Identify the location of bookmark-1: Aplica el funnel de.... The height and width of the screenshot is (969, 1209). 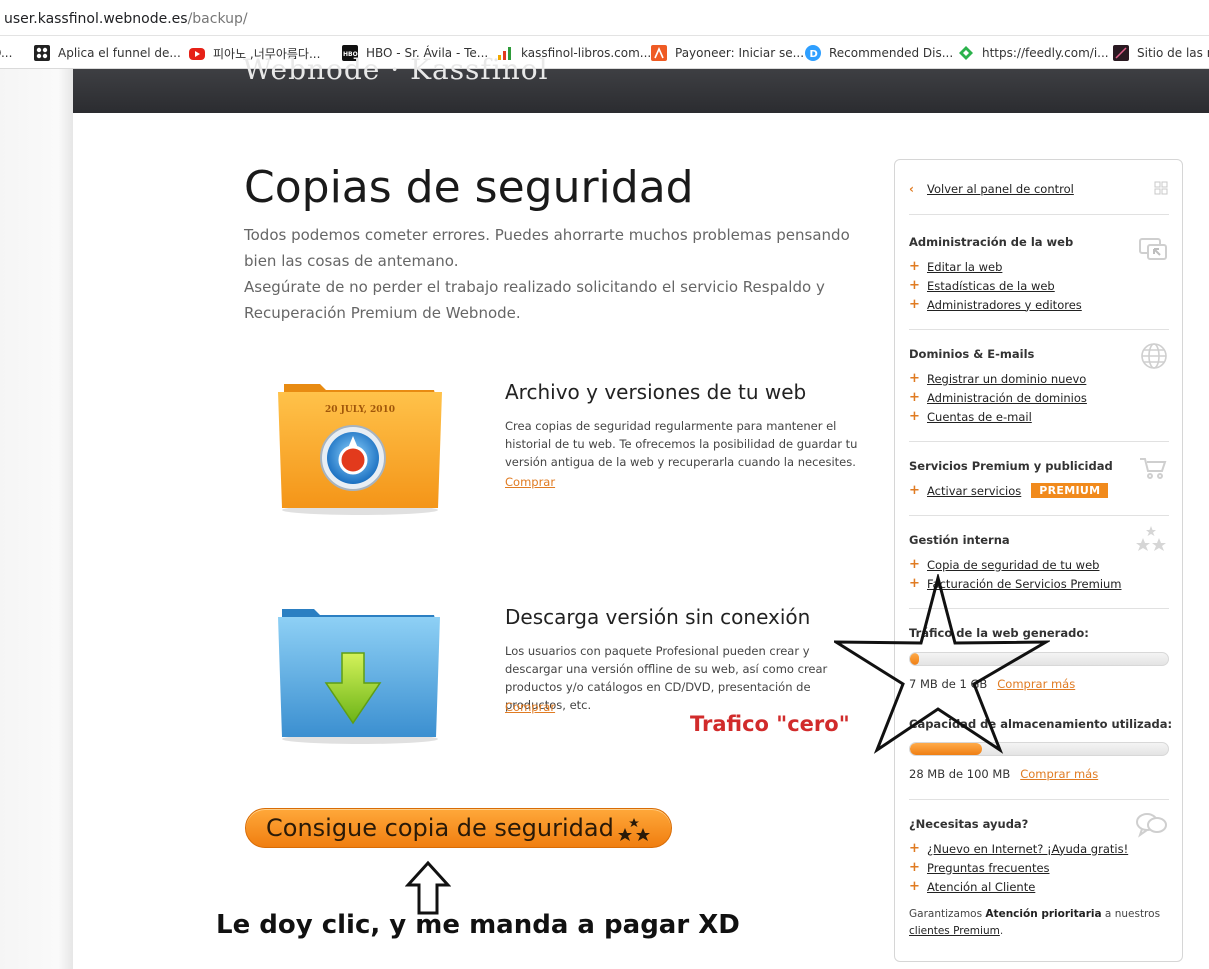
(107, 53).